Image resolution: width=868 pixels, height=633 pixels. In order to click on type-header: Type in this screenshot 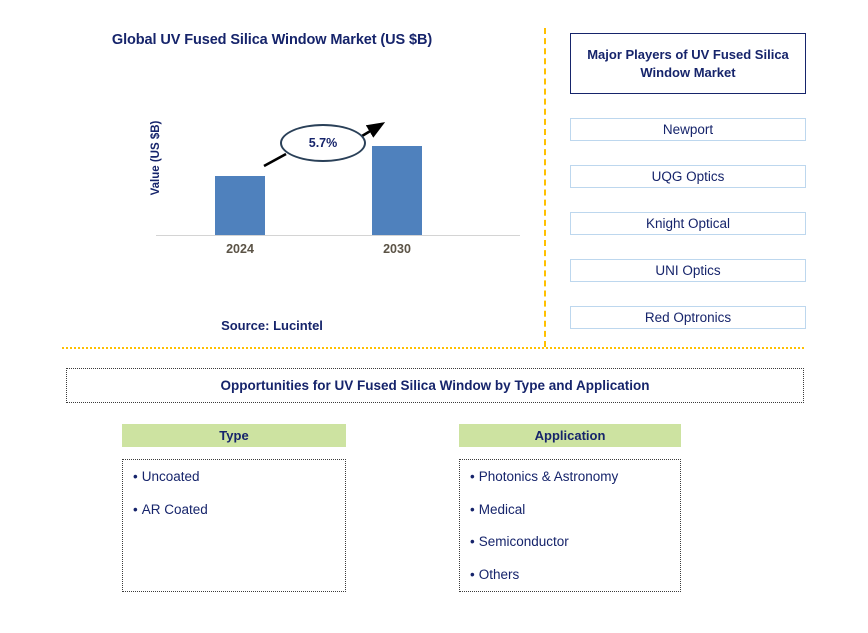, I will do `click(234, 435)`.